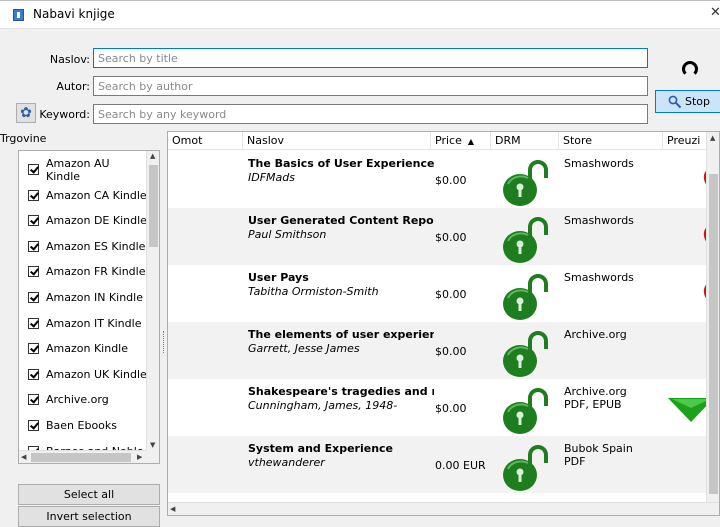 The height and width of the screenshot is (527, 720). Describe the element at coordinates (313, 291) in the screenshot. I see `book-author: Tabitha Ormiston-Smith` at that location.